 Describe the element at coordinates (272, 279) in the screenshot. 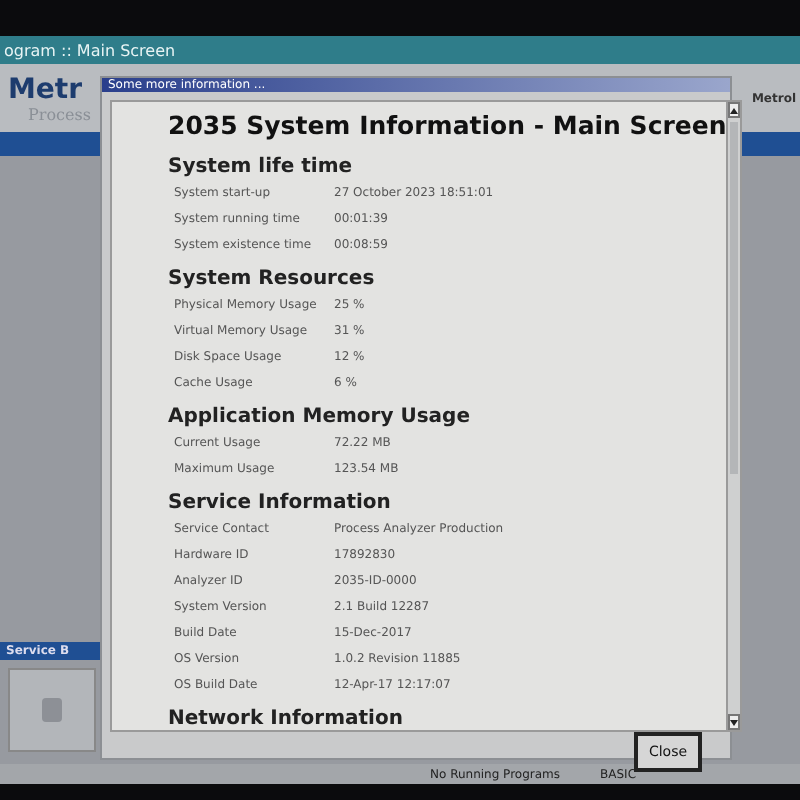

I see `section-title: System Resources` at that location.